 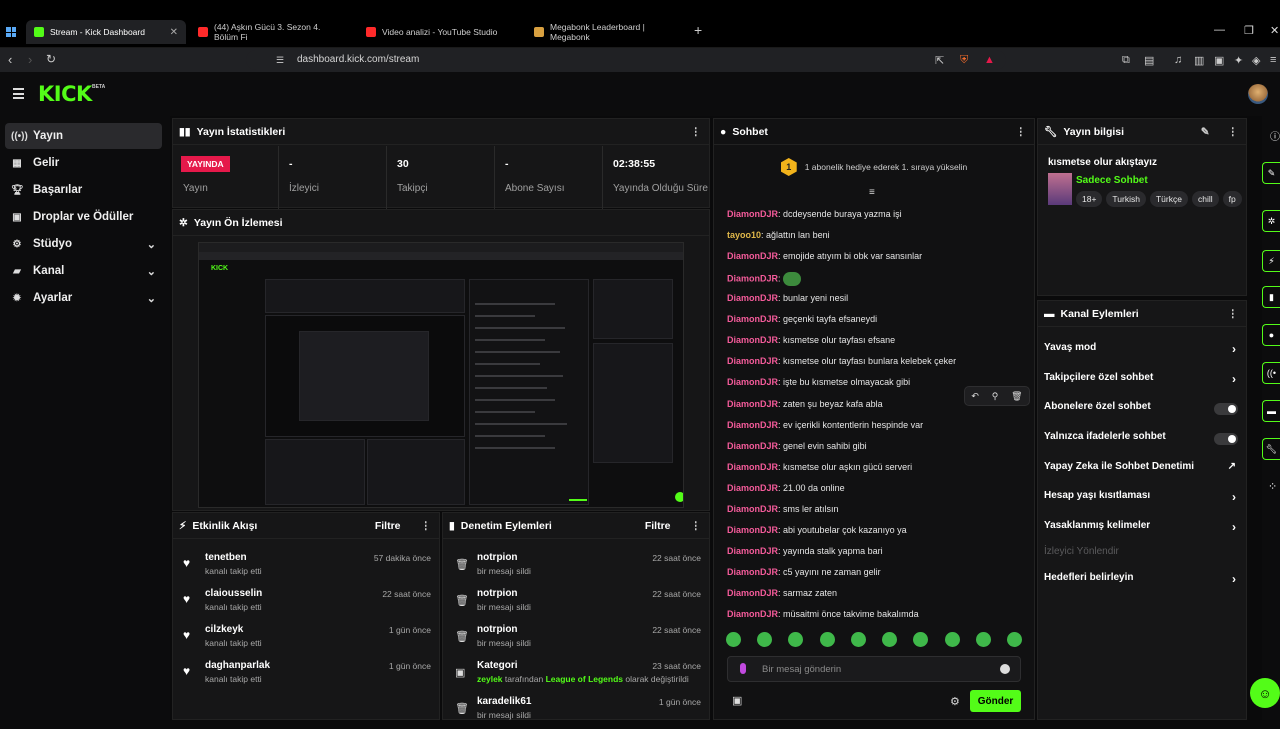 What do you see at coordinates (805, 404) in the screenshot?
I see `chat-message: DiamonDJR: zaten şu beyaz kafa abla` at bounding box center [805, 404].